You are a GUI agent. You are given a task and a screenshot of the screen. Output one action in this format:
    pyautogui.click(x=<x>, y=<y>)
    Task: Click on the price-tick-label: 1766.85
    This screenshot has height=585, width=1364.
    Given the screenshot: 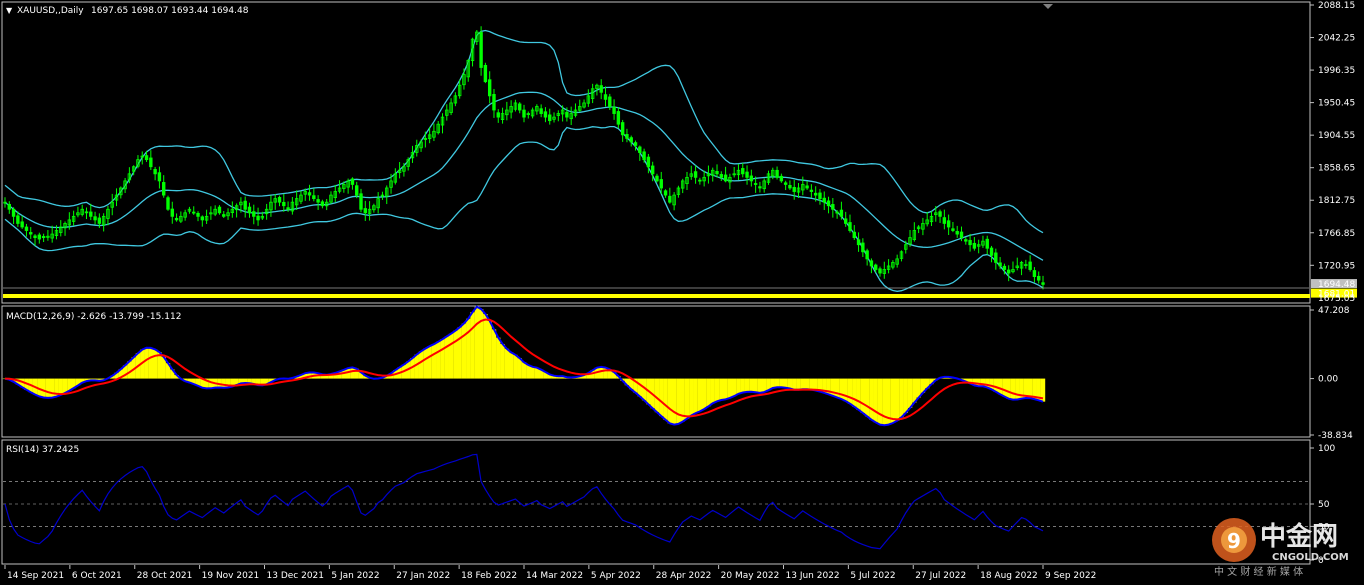 What is the action you would take?
    pyautogui.click(x=1336, y=234)
    